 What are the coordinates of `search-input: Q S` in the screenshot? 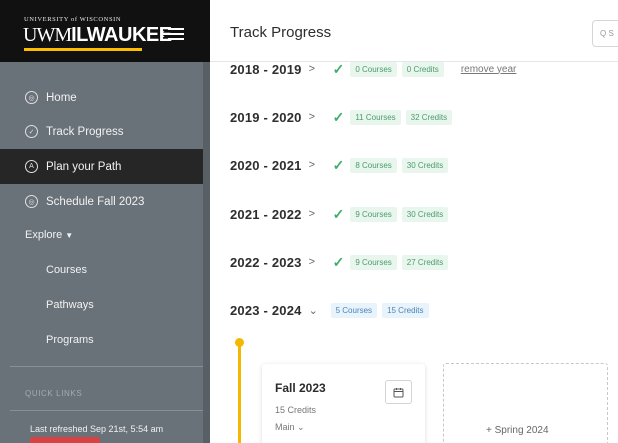 It's located at (605, 33).